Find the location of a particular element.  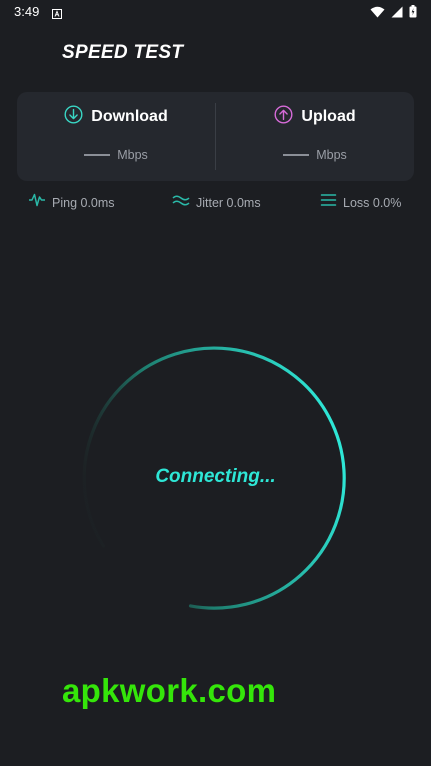

app-title: SPEED TEST is located at coordinates (123, 52).